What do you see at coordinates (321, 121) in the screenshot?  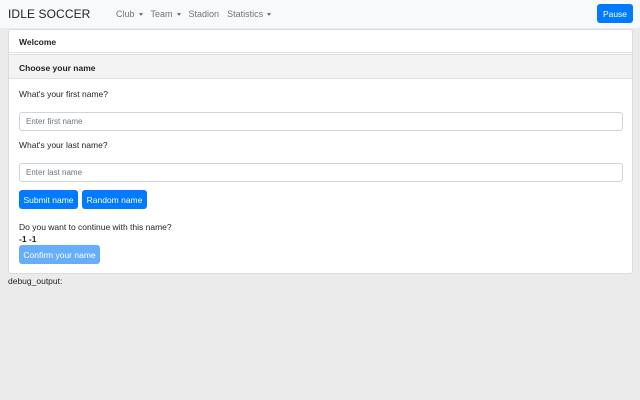 I see `first-name-input` at bounding box center [321, 121].